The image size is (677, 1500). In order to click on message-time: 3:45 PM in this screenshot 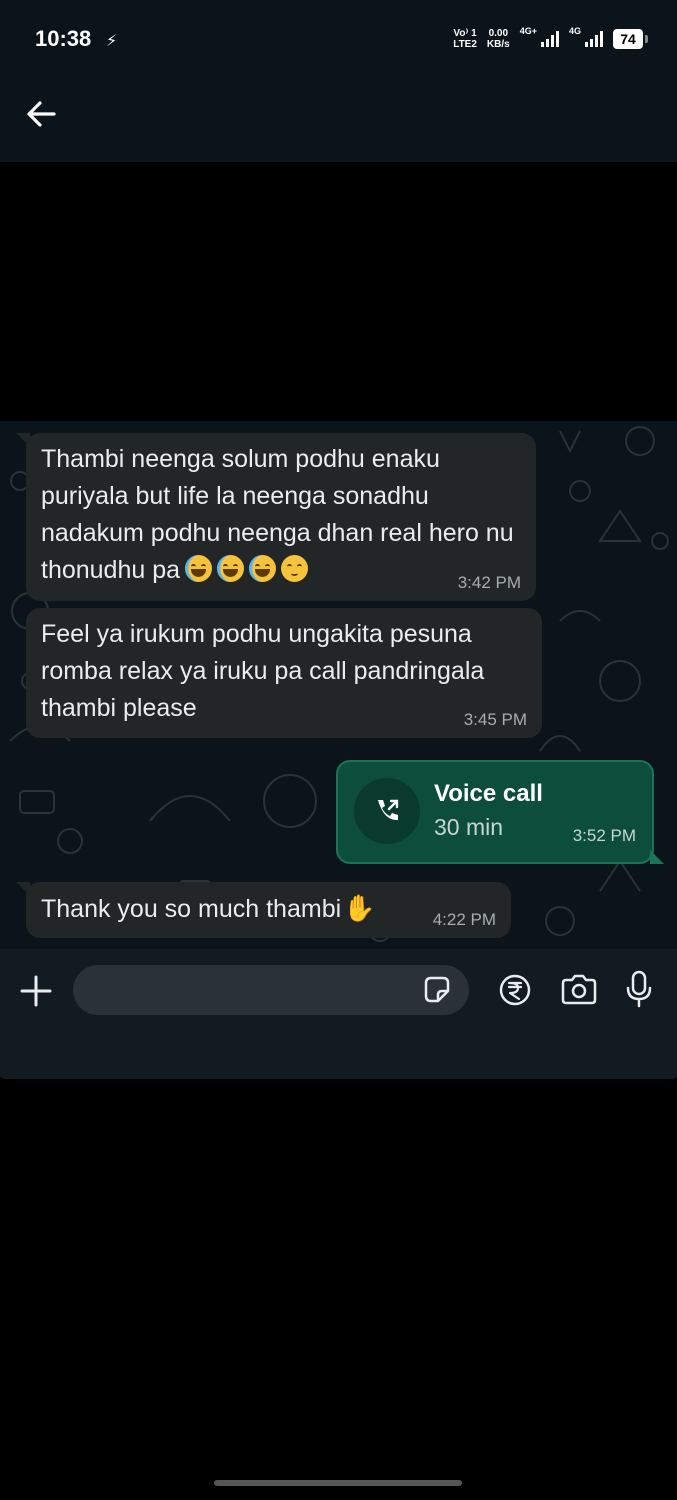, I will do `click(495, 719)`.